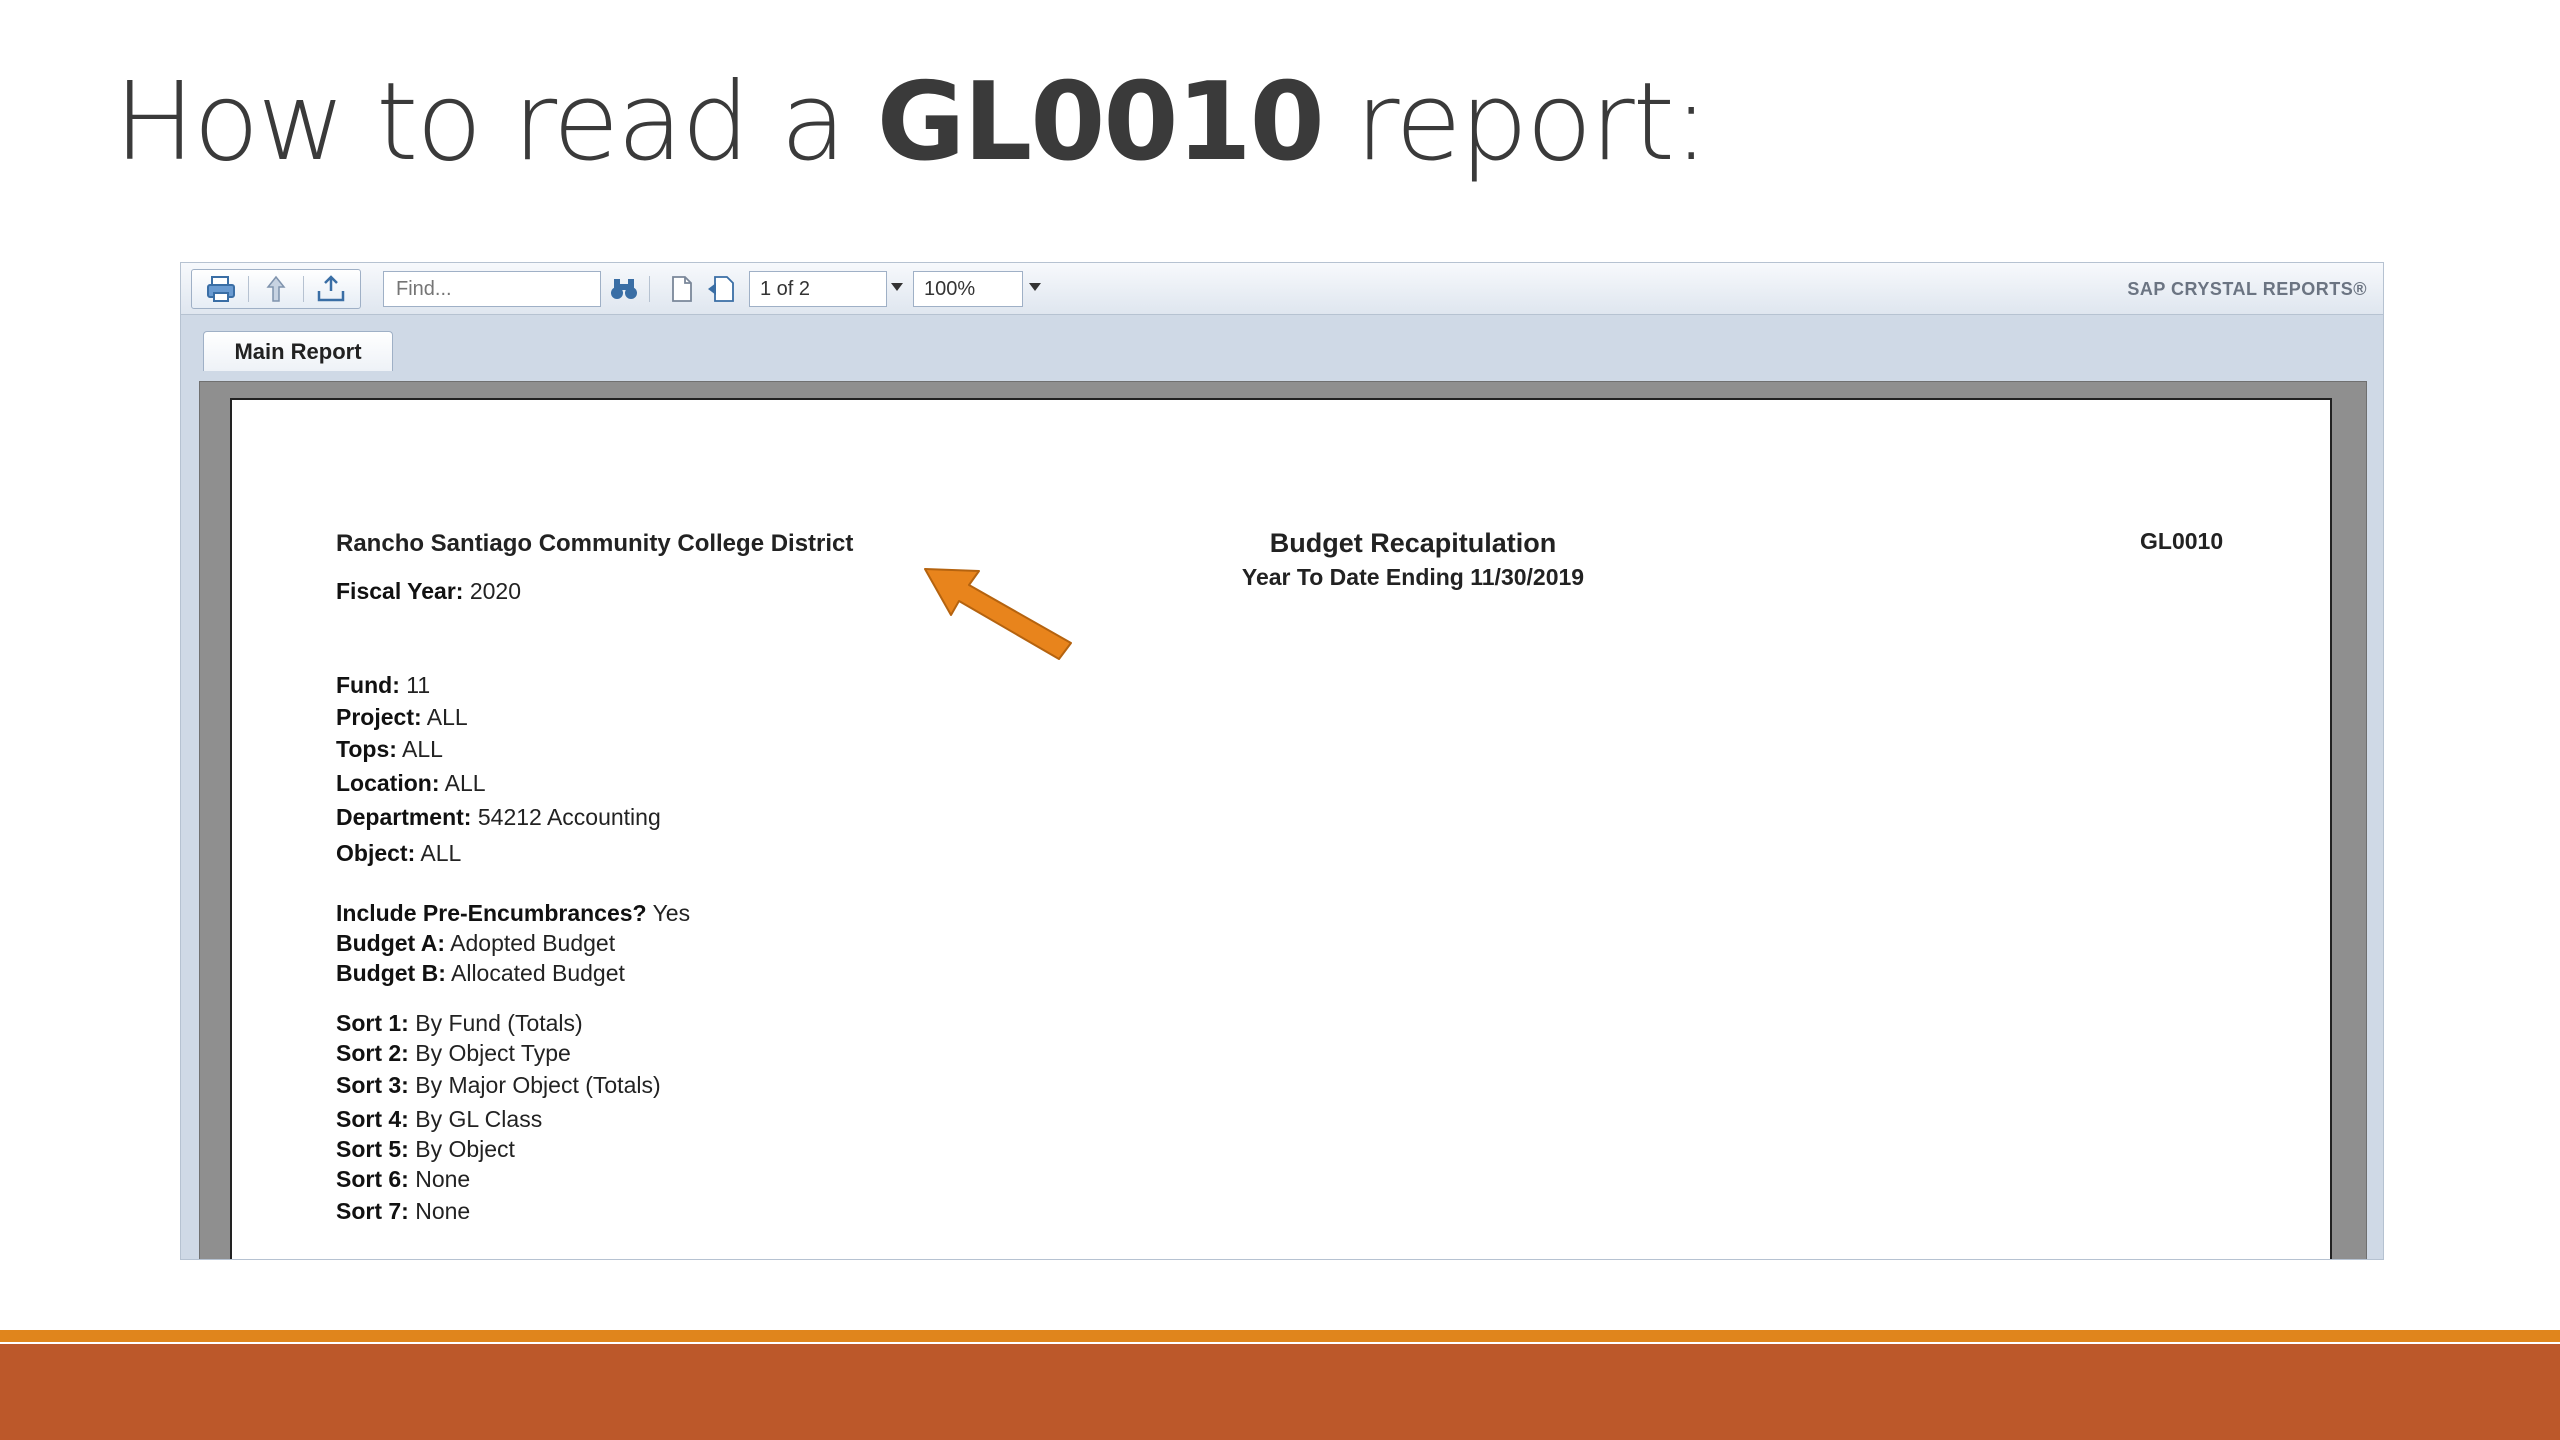  I want to click on title-text: How to read a, so click(495, 122).